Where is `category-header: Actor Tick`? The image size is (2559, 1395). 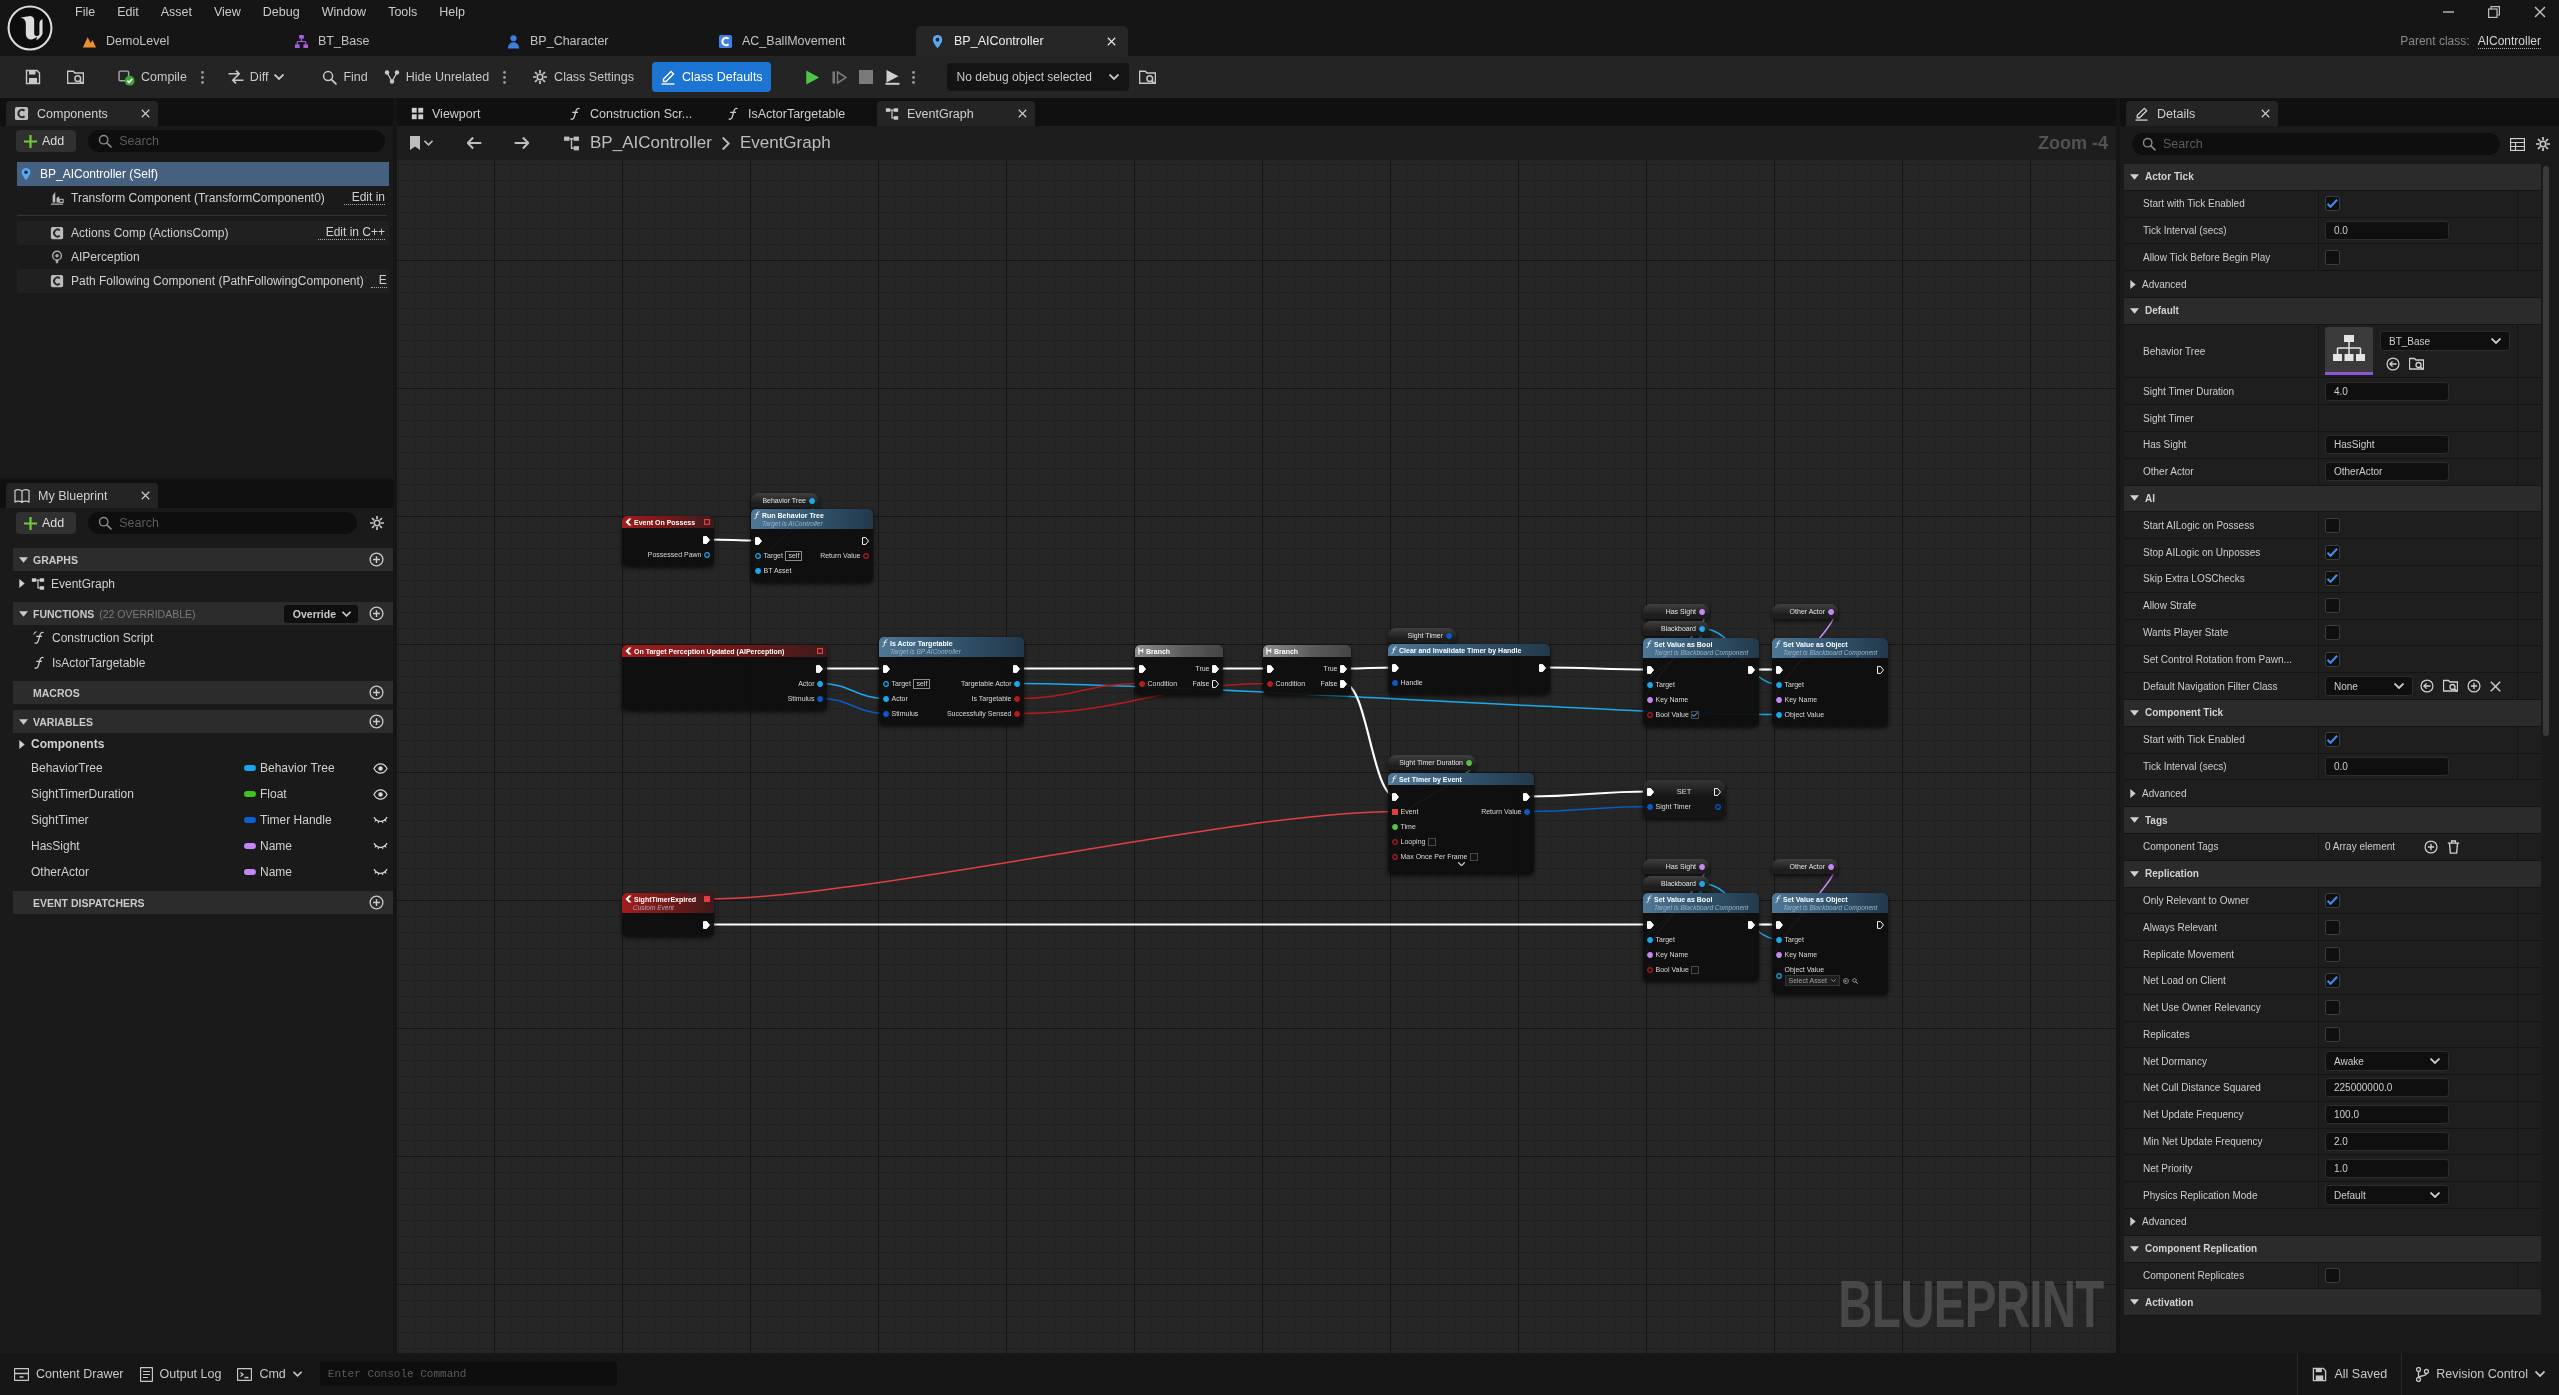 category-header: Actor Tick is located at coordinates (2332, 177).